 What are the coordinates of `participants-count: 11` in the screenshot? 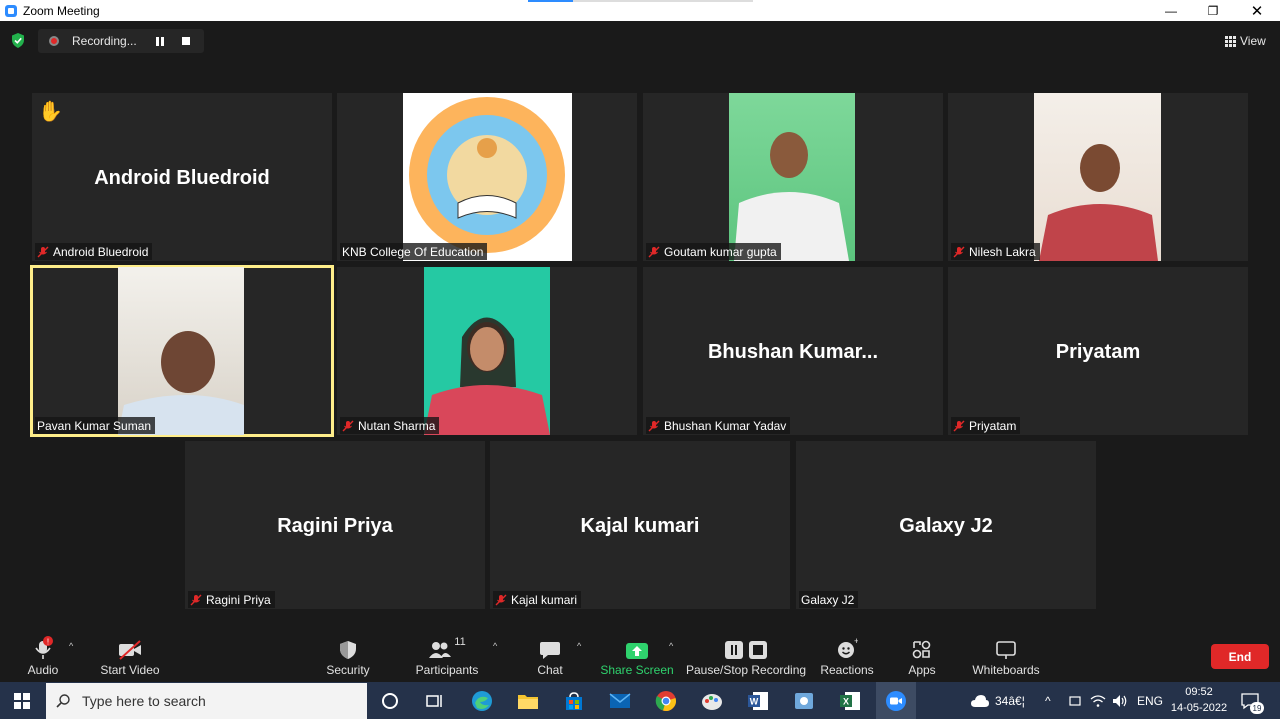 It's located at (460, 642).